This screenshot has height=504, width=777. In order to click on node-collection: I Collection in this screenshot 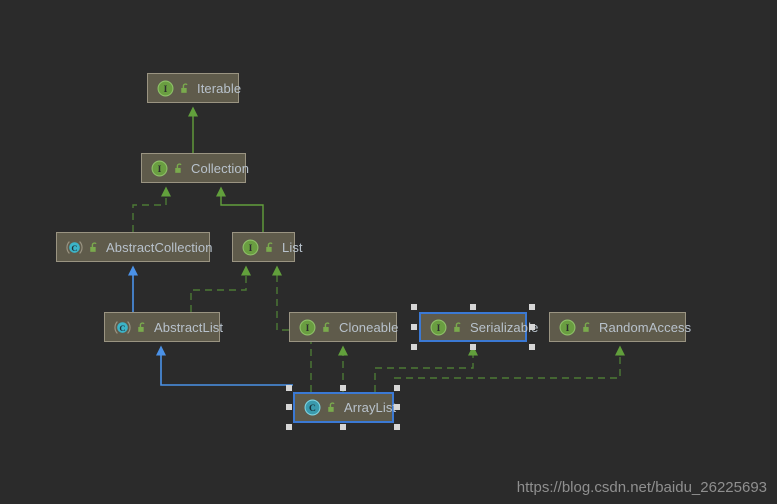, I will do `click(195, 168)`.